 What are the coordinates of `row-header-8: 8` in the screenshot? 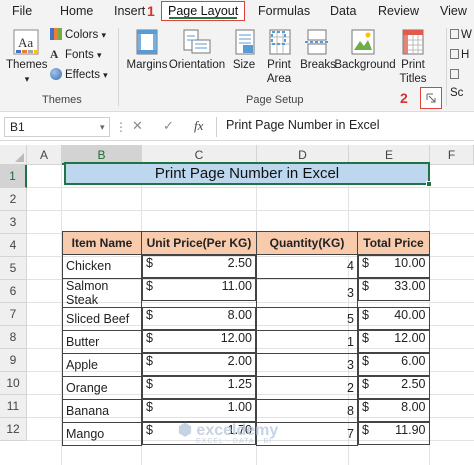 It's located at (13, 337).